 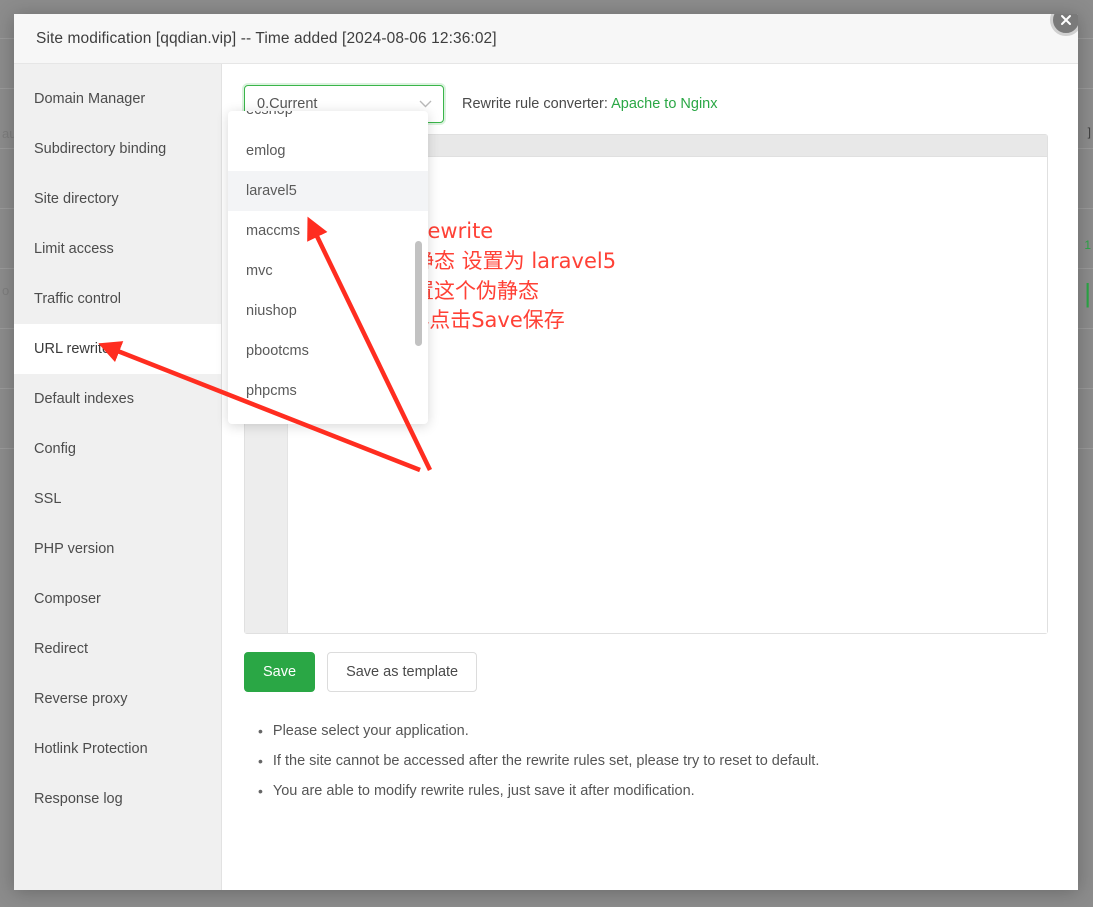 I want to click on option-label: niushop, so click(x=271, y=311).